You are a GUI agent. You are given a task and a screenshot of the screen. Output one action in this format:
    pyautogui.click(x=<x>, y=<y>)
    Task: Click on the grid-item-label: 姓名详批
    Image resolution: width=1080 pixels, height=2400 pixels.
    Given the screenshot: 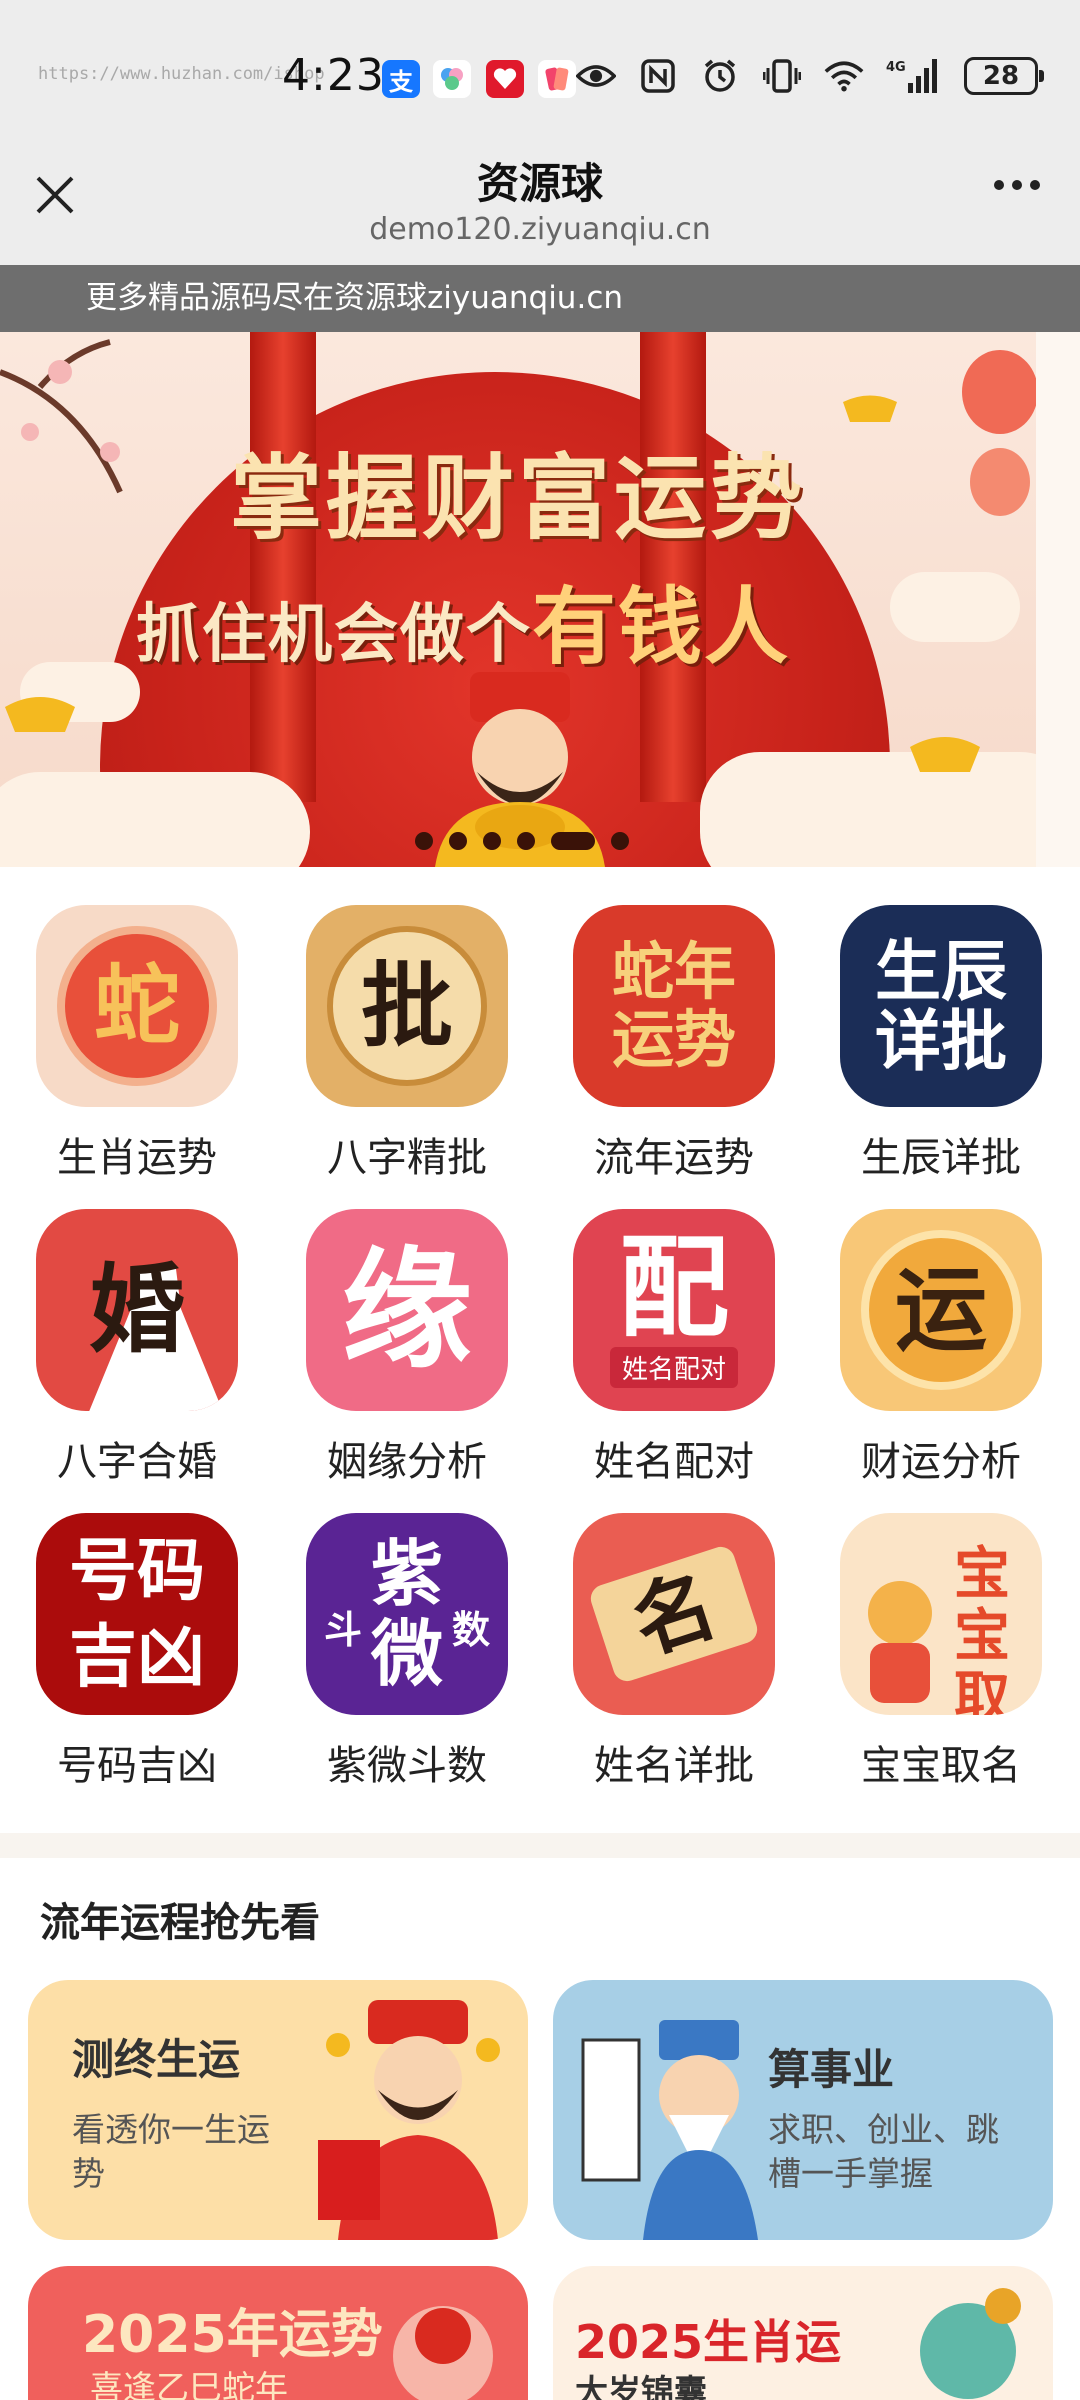 What is the action you would take?
    pyautogui.click(x=674, y=1766)
    